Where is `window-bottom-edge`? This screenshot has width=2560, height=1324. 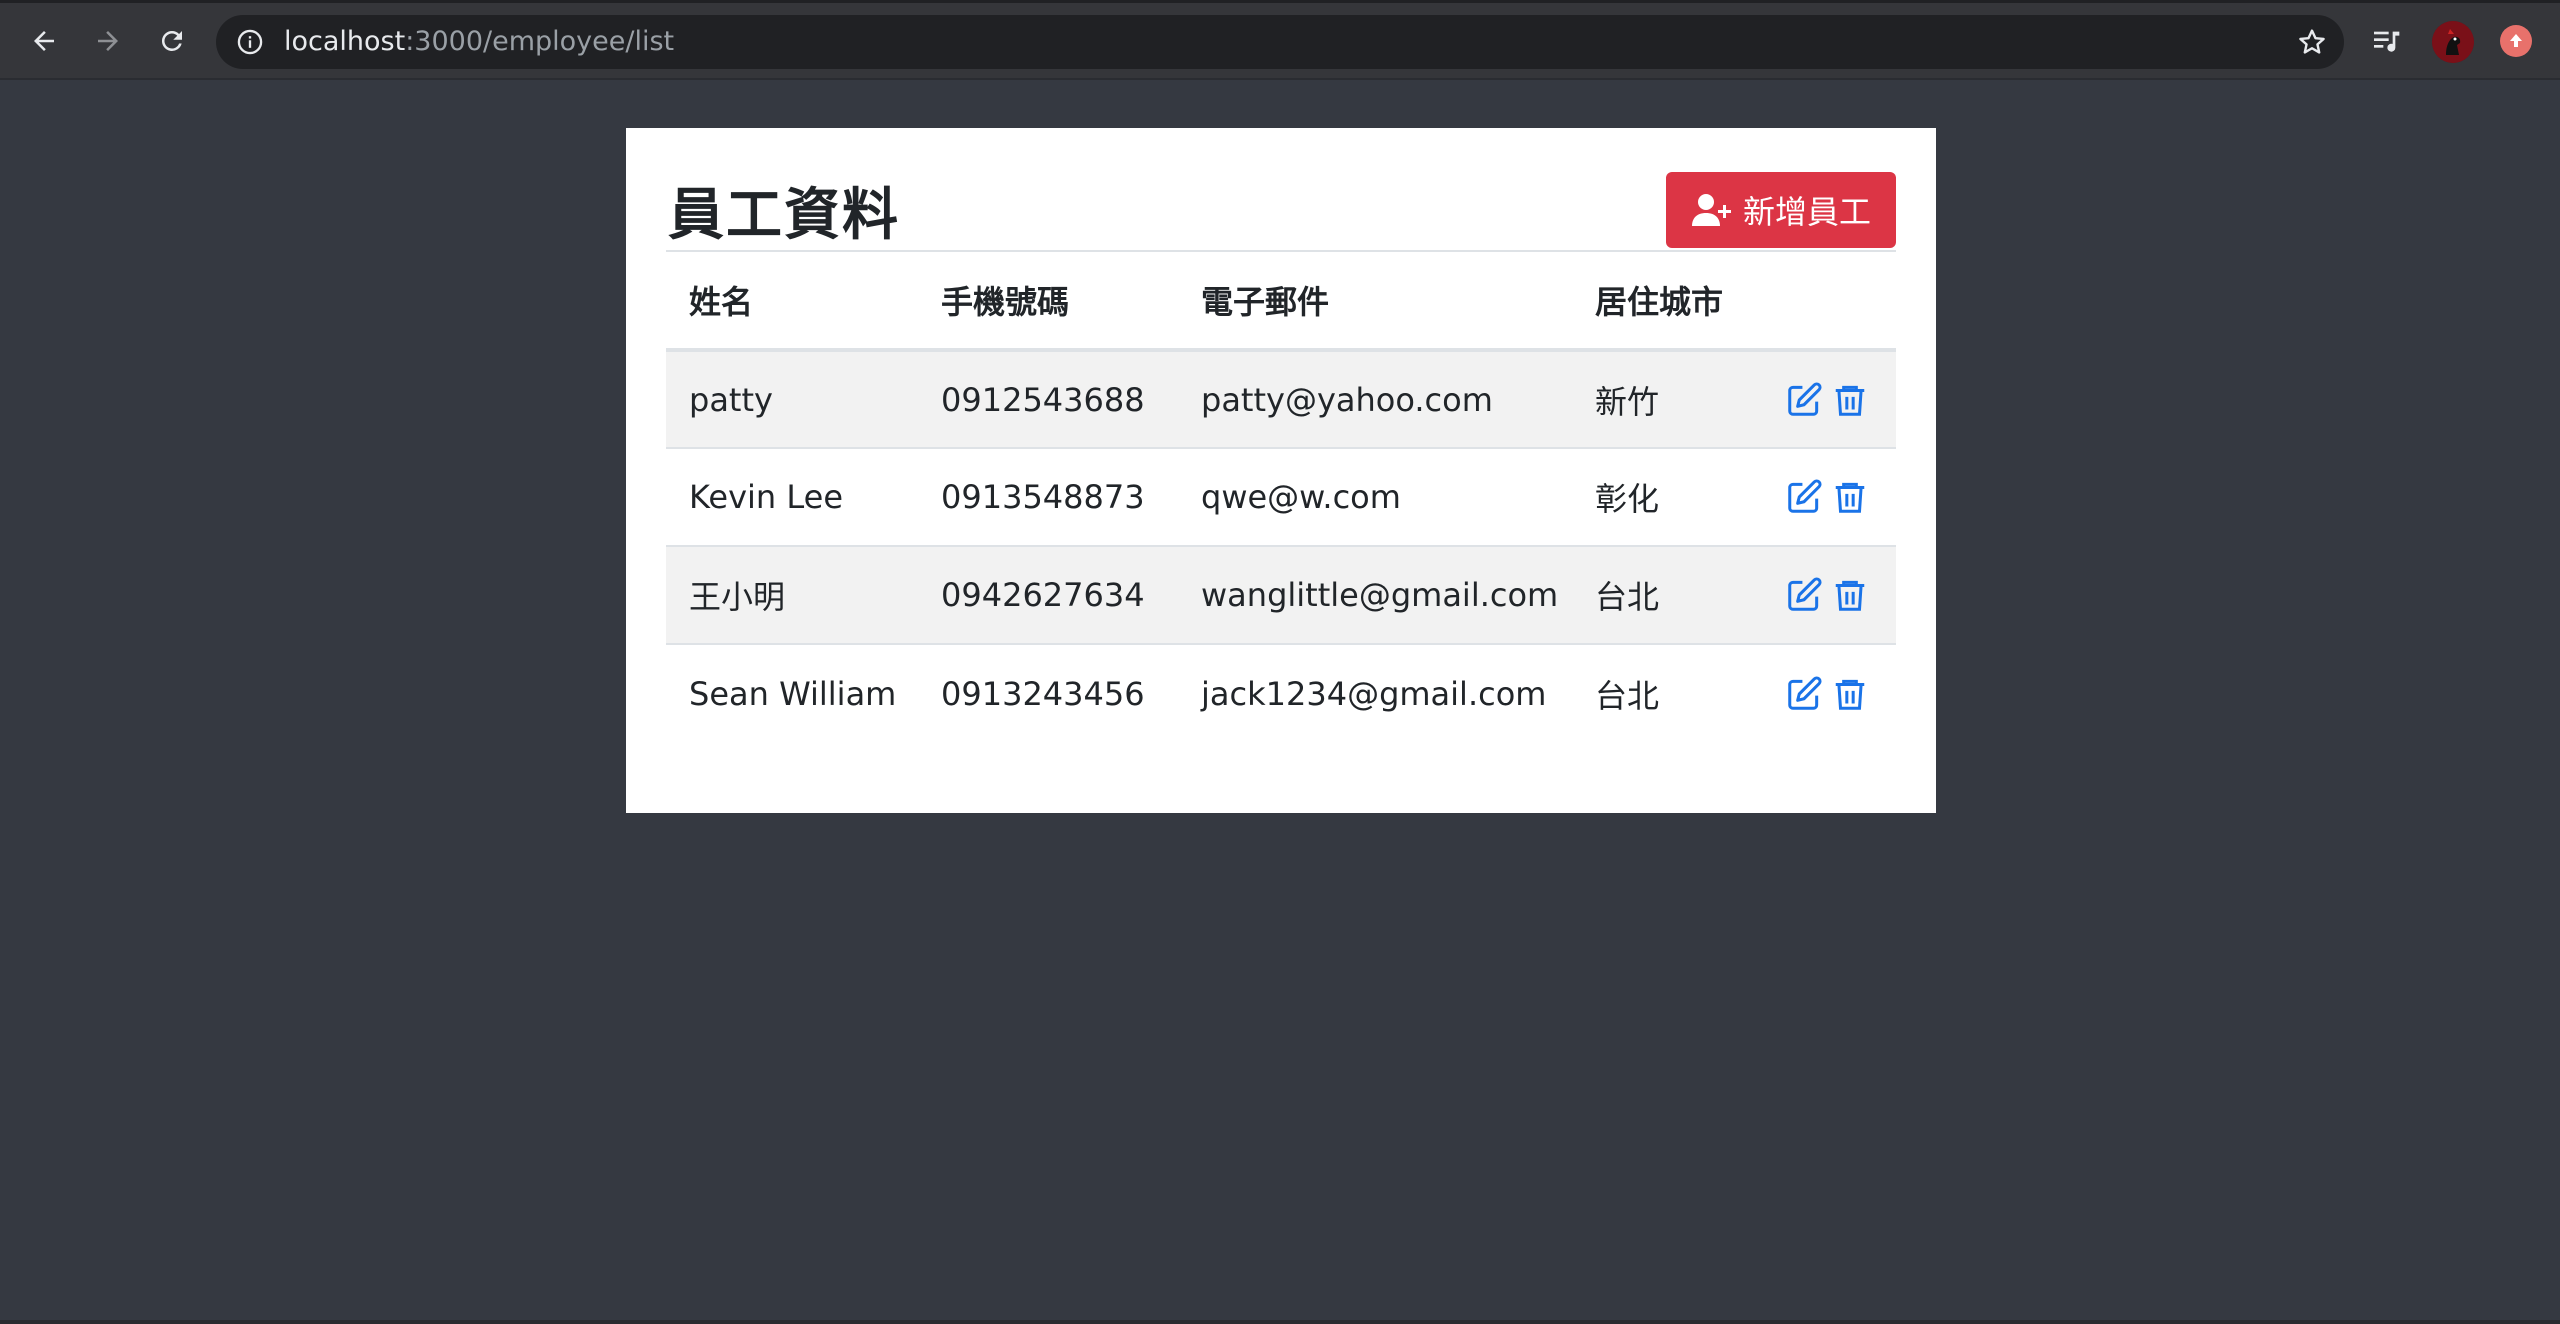
window-bottom-edge is located at coordinates (1280, 1322).